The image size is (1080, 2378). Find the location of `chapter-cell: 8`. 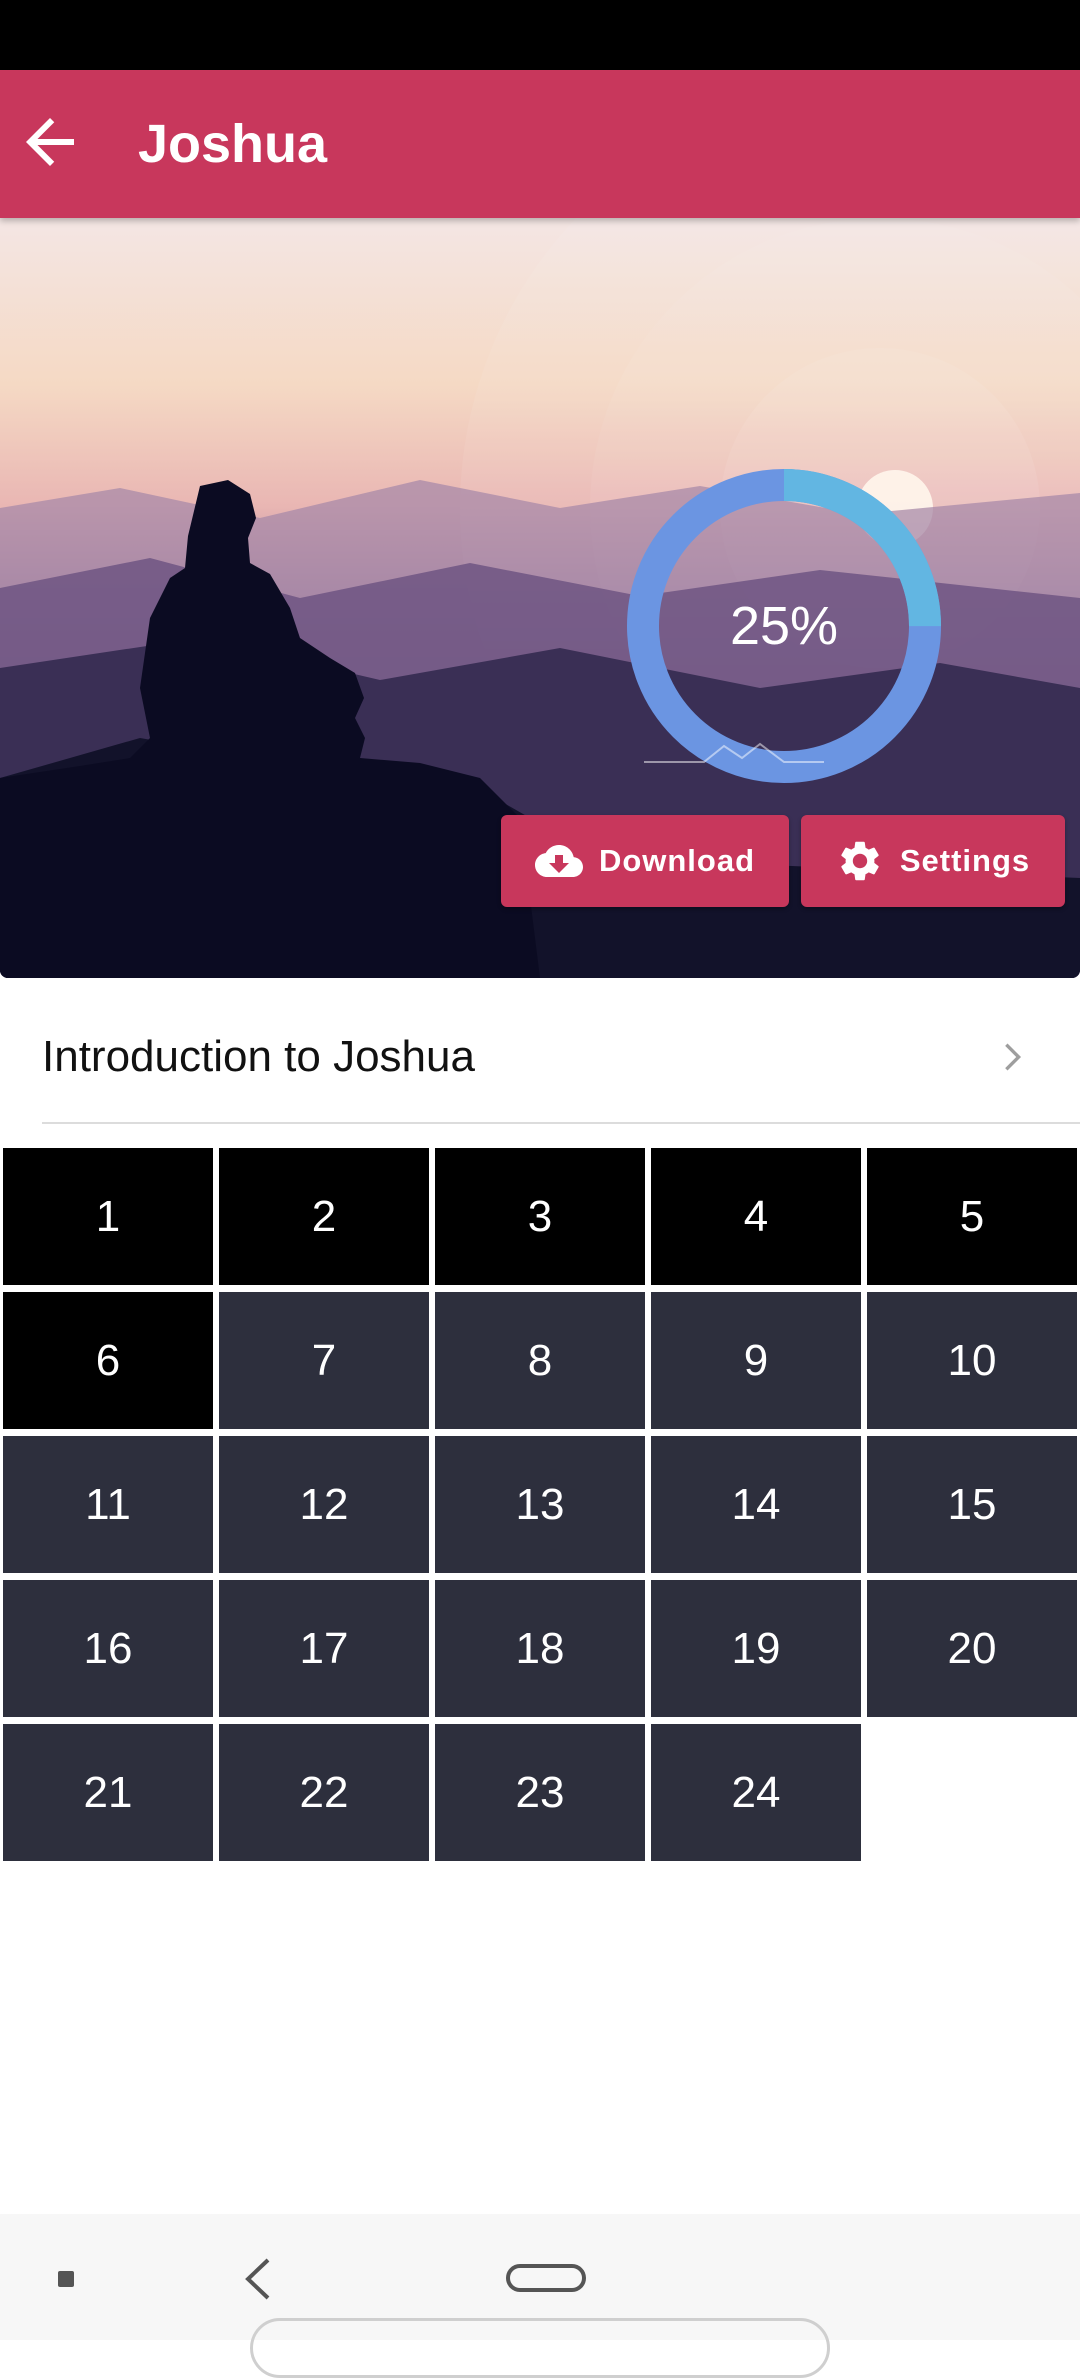

chapter-cell: 8 is located at coordinates (540, 1360).